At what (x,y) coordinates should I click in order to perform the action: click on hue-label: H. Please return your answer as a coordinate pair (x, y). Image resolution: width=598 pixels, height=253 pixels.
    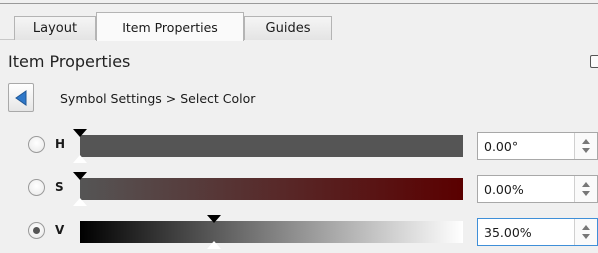
    Looking at the image, I should click on (60, 144).